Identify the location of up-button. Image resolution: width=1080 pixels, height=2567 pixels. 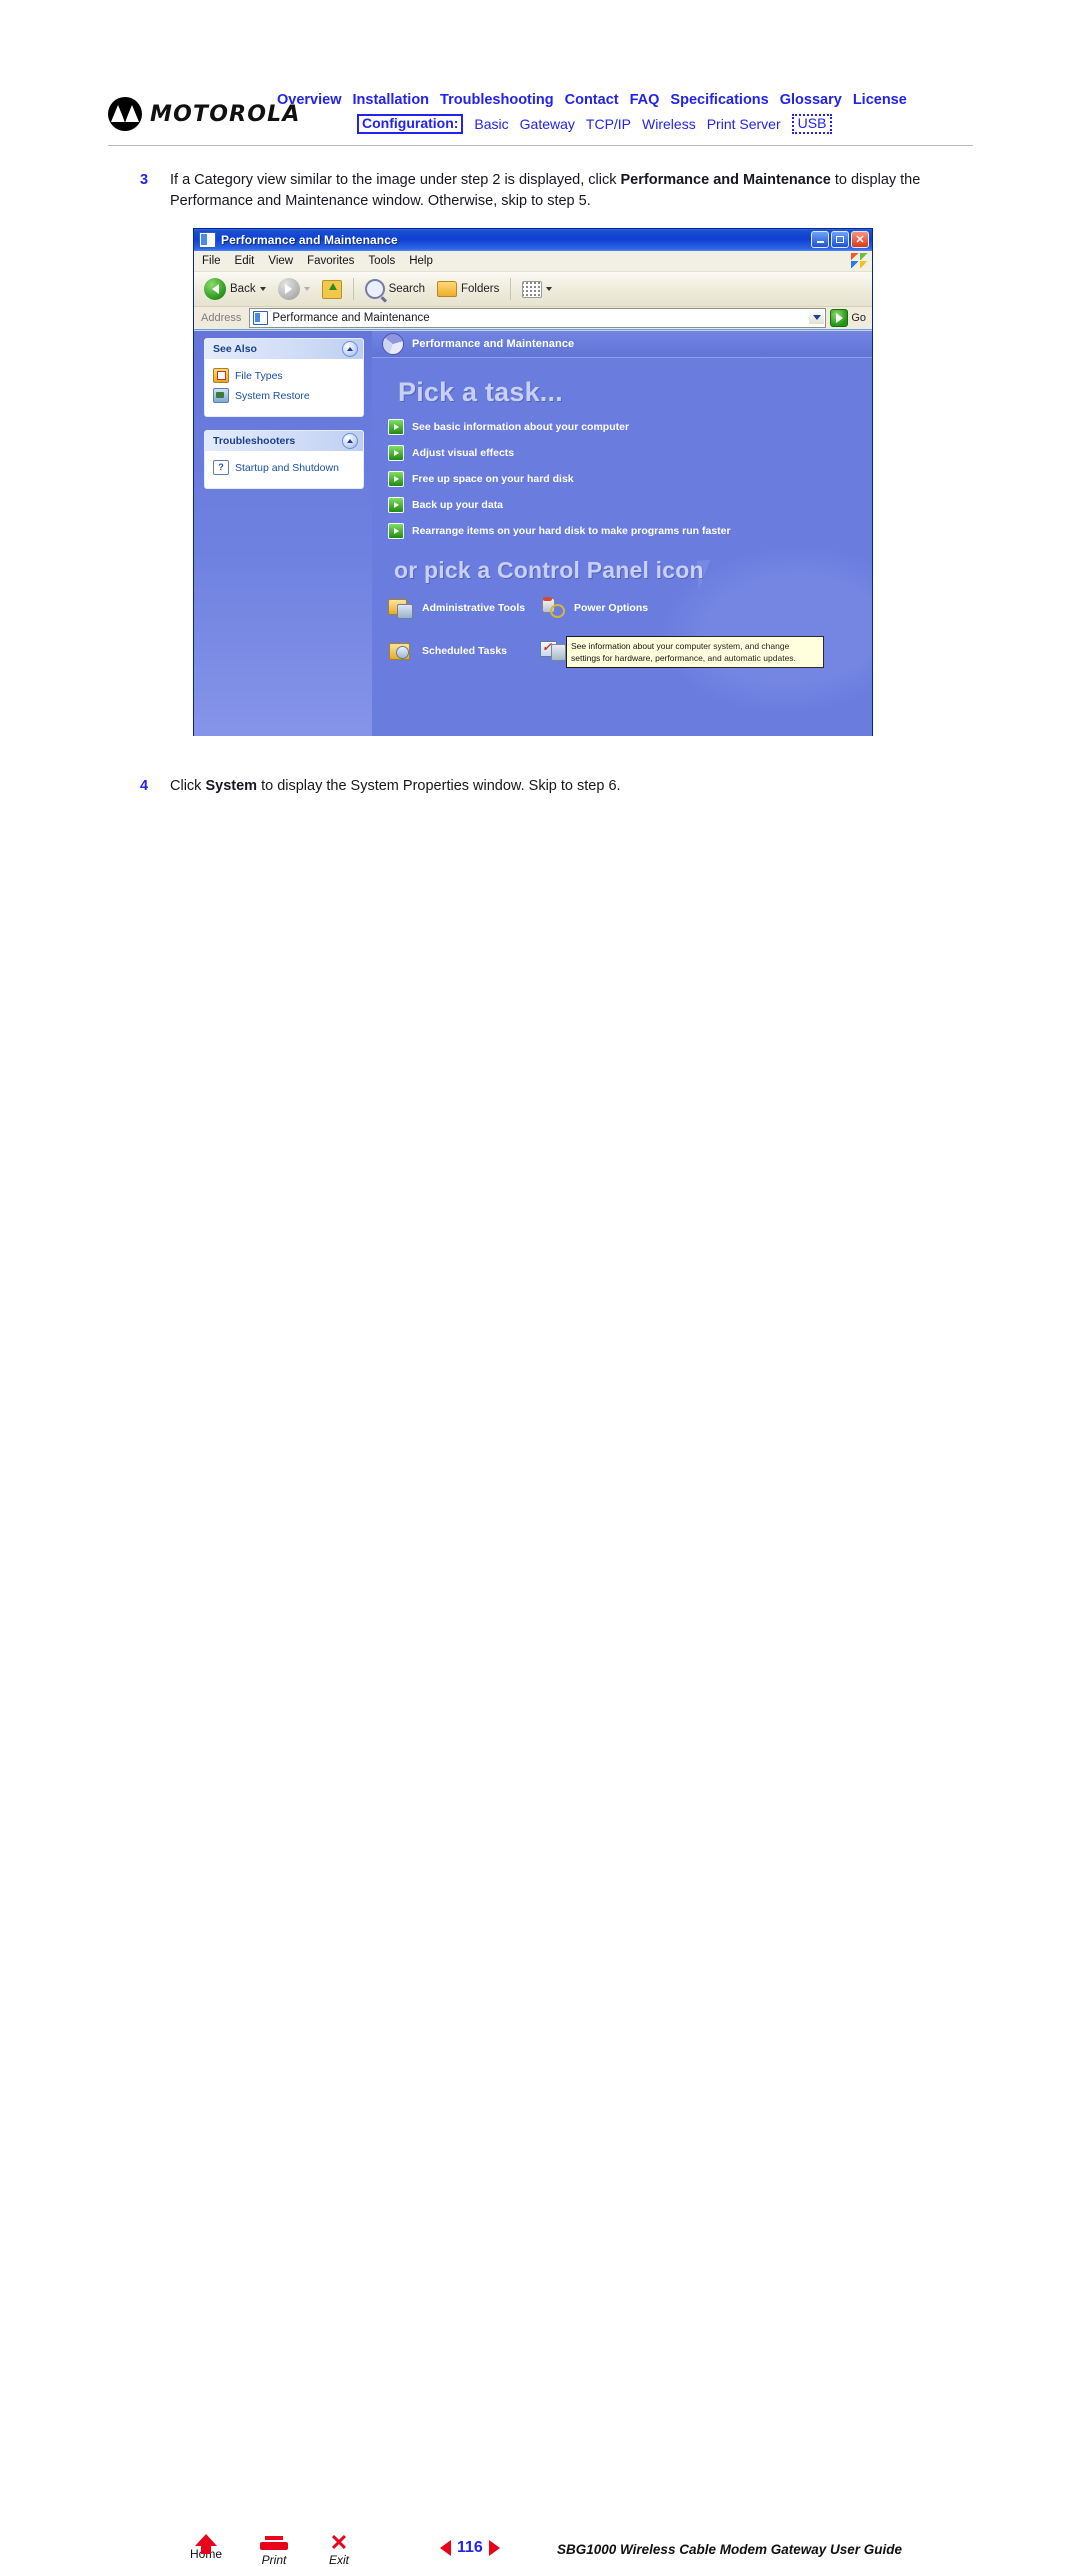
(332, 289).